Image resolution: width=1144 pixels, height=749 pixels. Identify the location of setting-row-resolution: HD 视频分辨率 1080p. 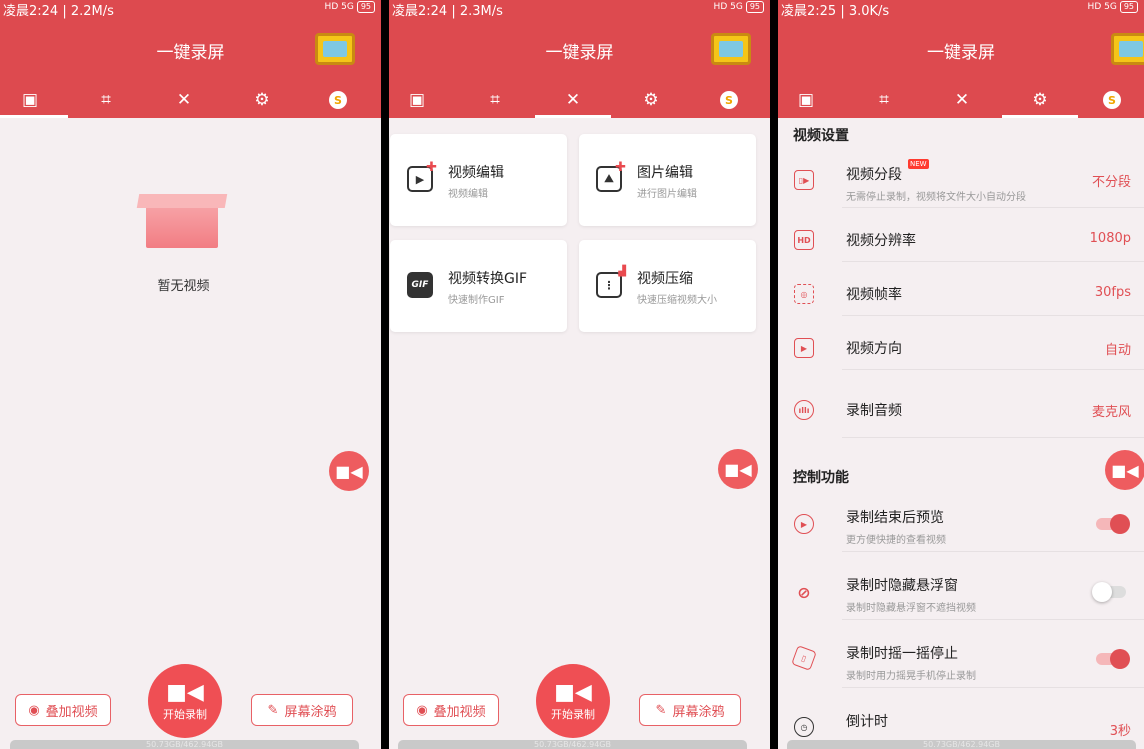
(961, 235).